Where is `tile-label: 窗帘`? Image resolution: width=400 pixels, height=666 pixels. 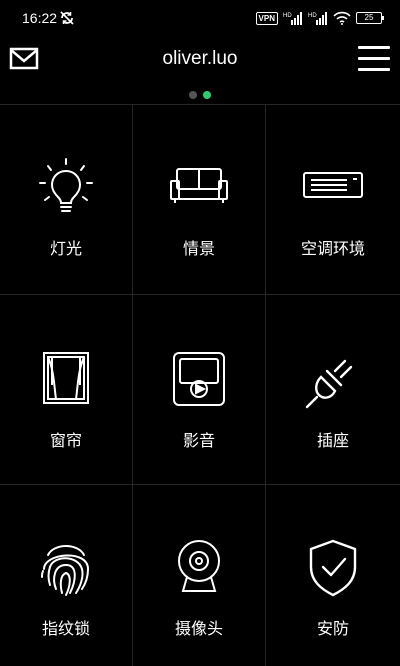 tile-label: 窗帘 is located at coordinates (65, 441).